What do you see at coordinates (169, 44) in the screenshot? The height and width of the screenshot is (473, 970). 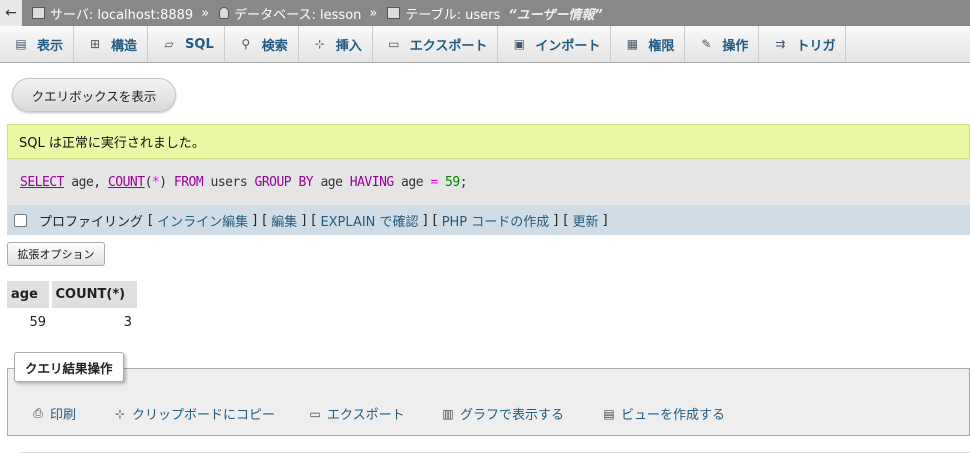 I see `sql-icon: ▱` at bounding box center [169, 44].